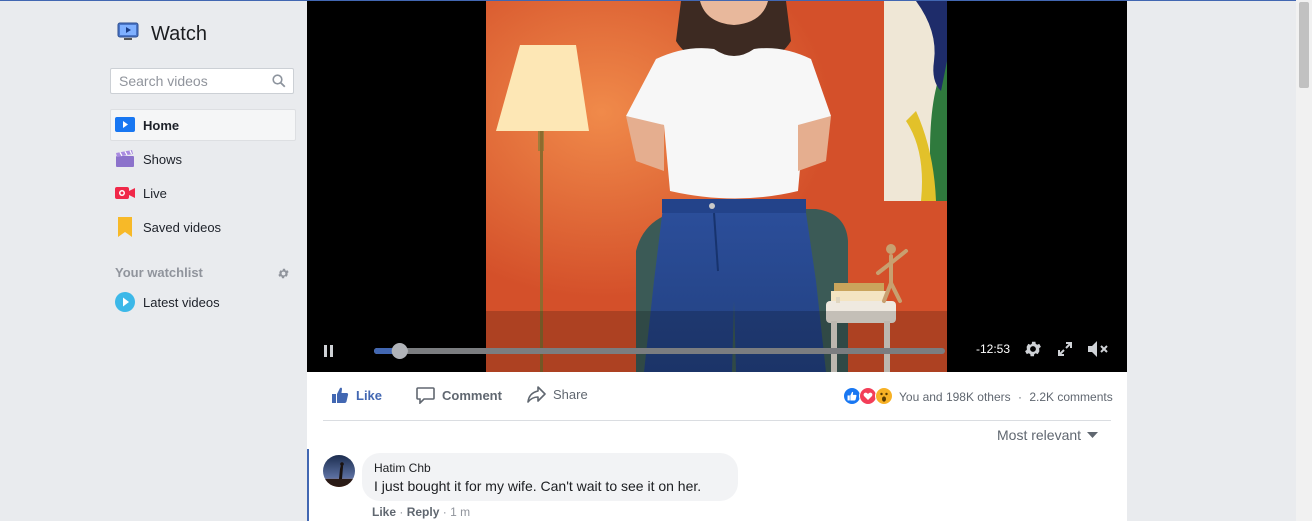 This screenshot has height=521, width=1312. I want to click on home-play-icon, so click(125, 125).